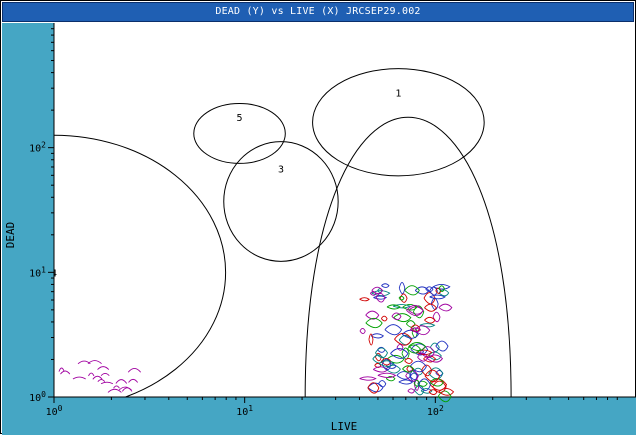 The width and height of the screenshot is (636, 439). I want to click on title-bar: DEAD (Y) vs LIVE (X) JRCSEP29.002, so click(318, 12).